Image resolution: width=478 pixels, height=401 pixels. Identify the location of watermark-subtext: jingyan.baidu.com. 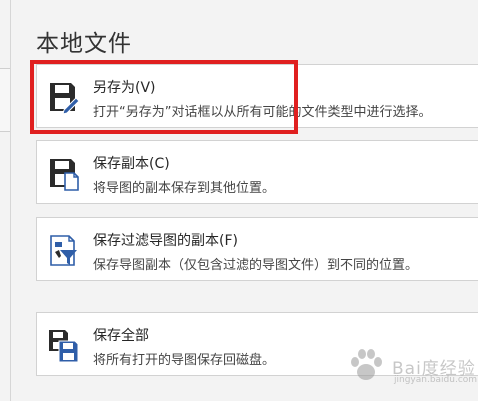
(436, 380).